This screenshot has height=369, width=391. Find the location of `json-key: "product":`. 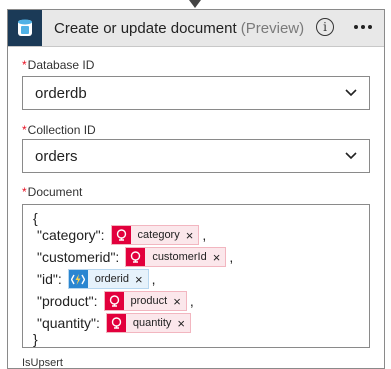

json-key: "product": is located at coordinates (67, 301).